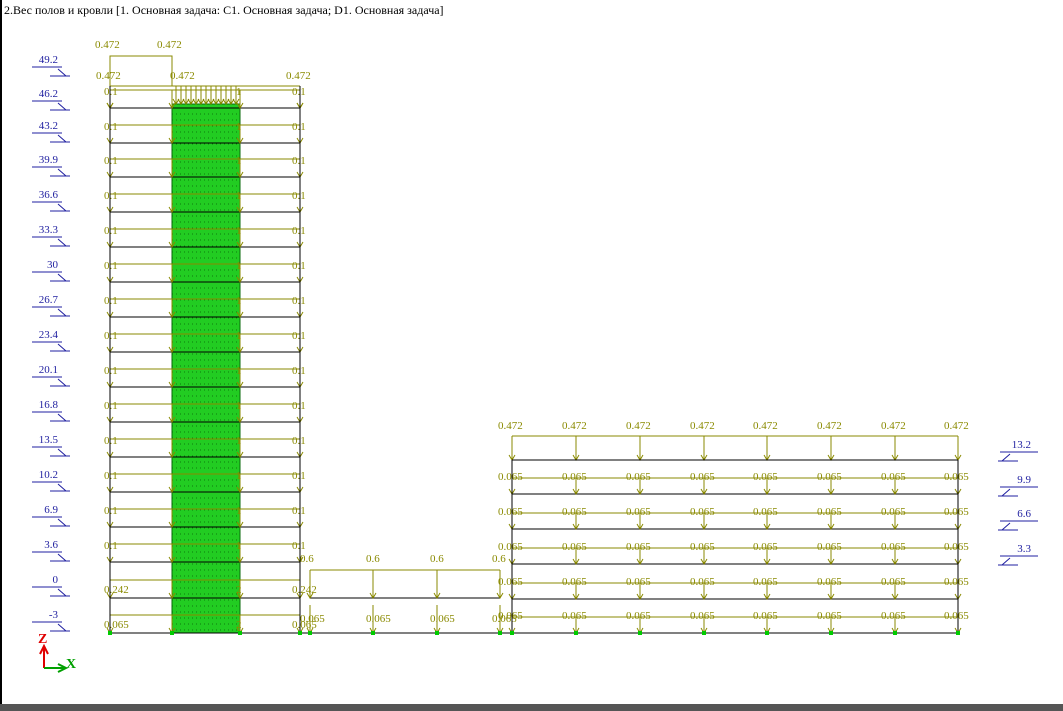 This screenshot has height=711, width=1063. What do you see at coordinates (49, 335) in the screenshot?
I see `level-mark-value: 23.4` at bounding box center [49, 335].